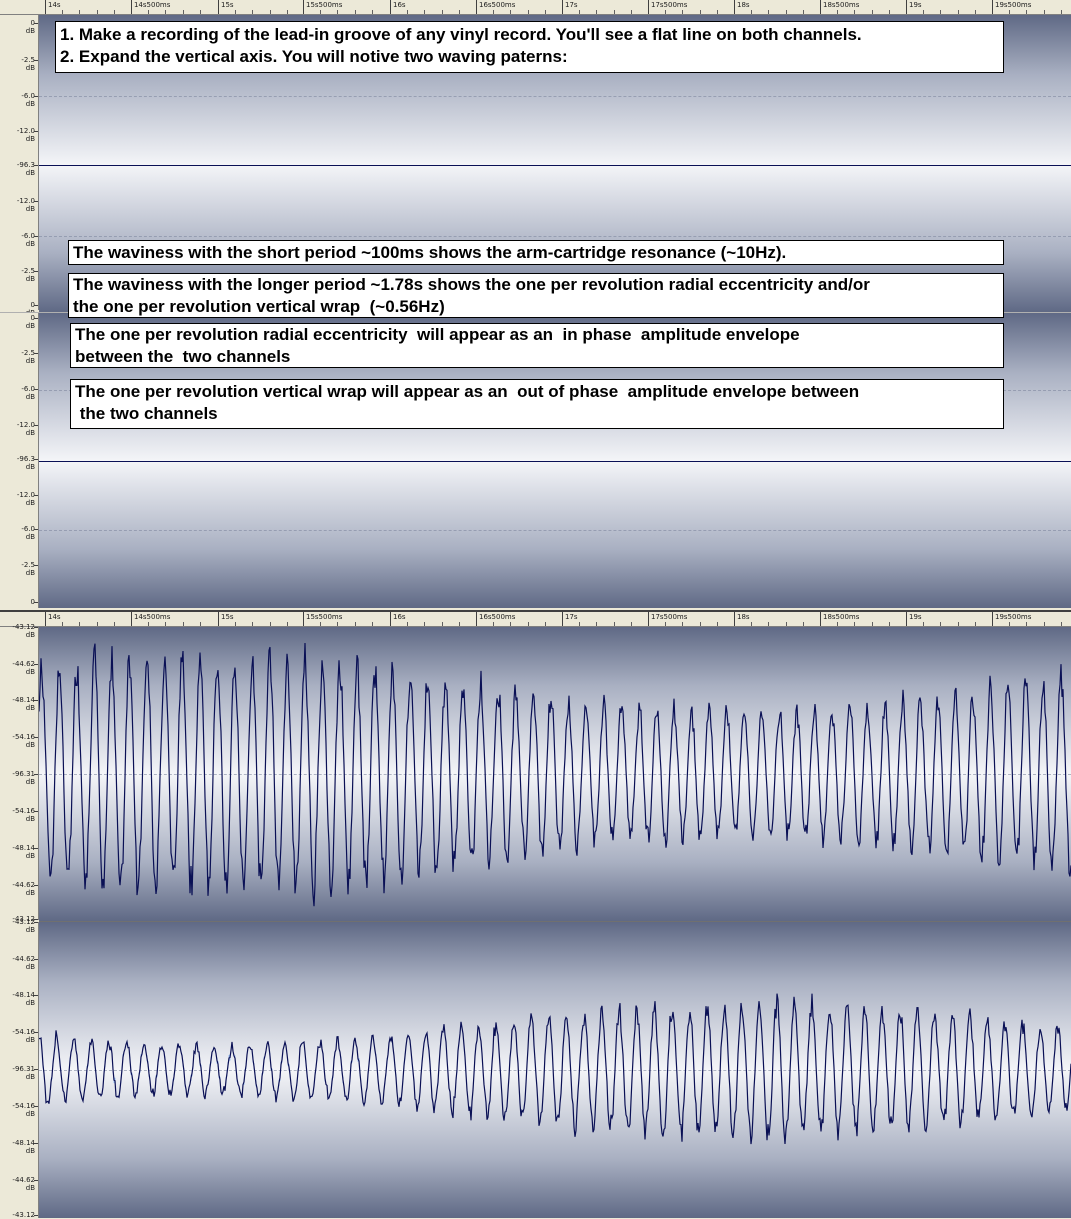 The image size is (1071, 1219). Describe the element at coordinates (555, 165) in the screenshot. I see `left-channel-flat-line` at that location.